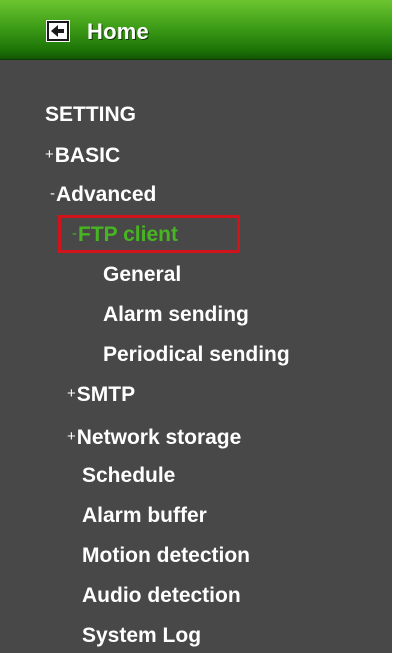  What do you see at coordinates (196, 30) in the screenshot?
I see `home-header: Home` at bounding box center [196, 30].